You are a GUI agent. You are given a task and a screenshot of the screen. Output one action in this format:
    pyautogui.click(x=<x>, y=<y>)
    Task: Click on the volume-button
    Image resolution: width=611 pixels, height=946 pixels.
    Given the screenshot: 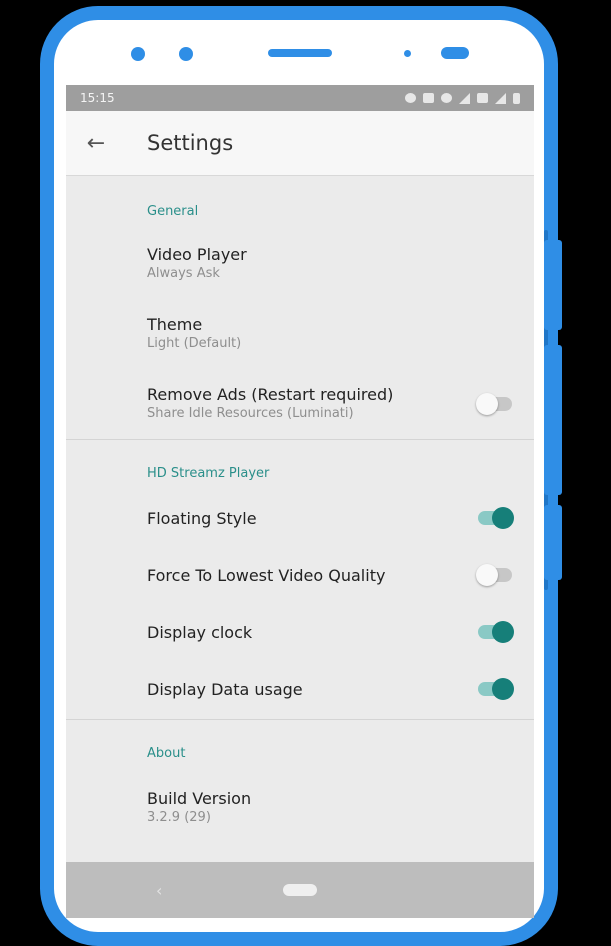 What is the action you would take?
    pyautogui.click(x=553, y=420)
    